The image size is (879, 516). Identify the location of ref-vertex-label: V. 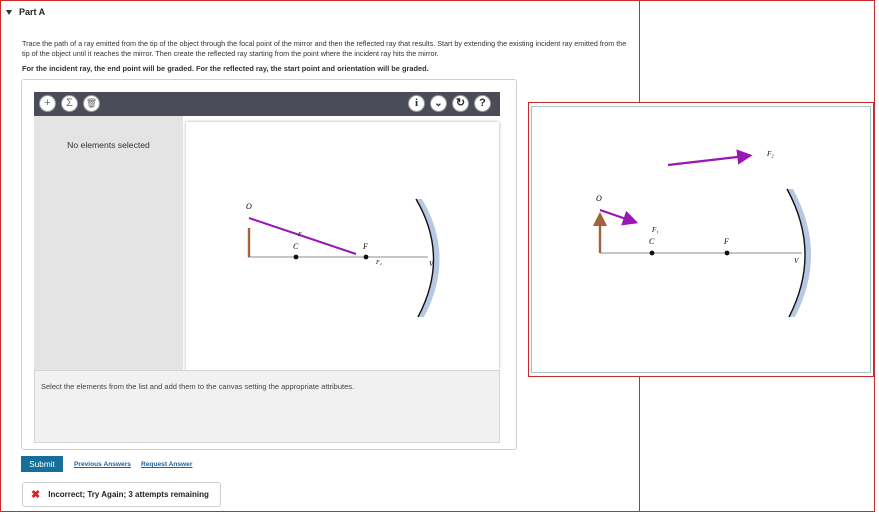
(796, 261).